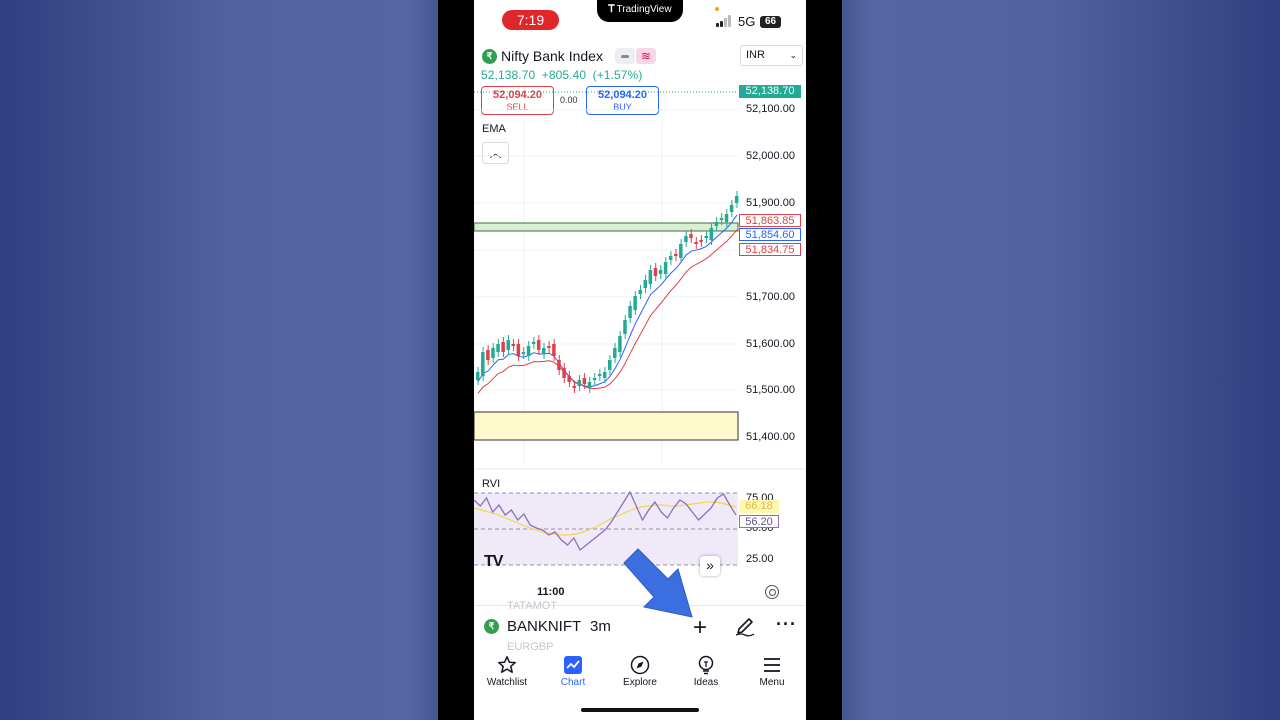 This screenshot has width=1280, height=720. I want to click on double-chevron-right-icon: », so click(710, 565).